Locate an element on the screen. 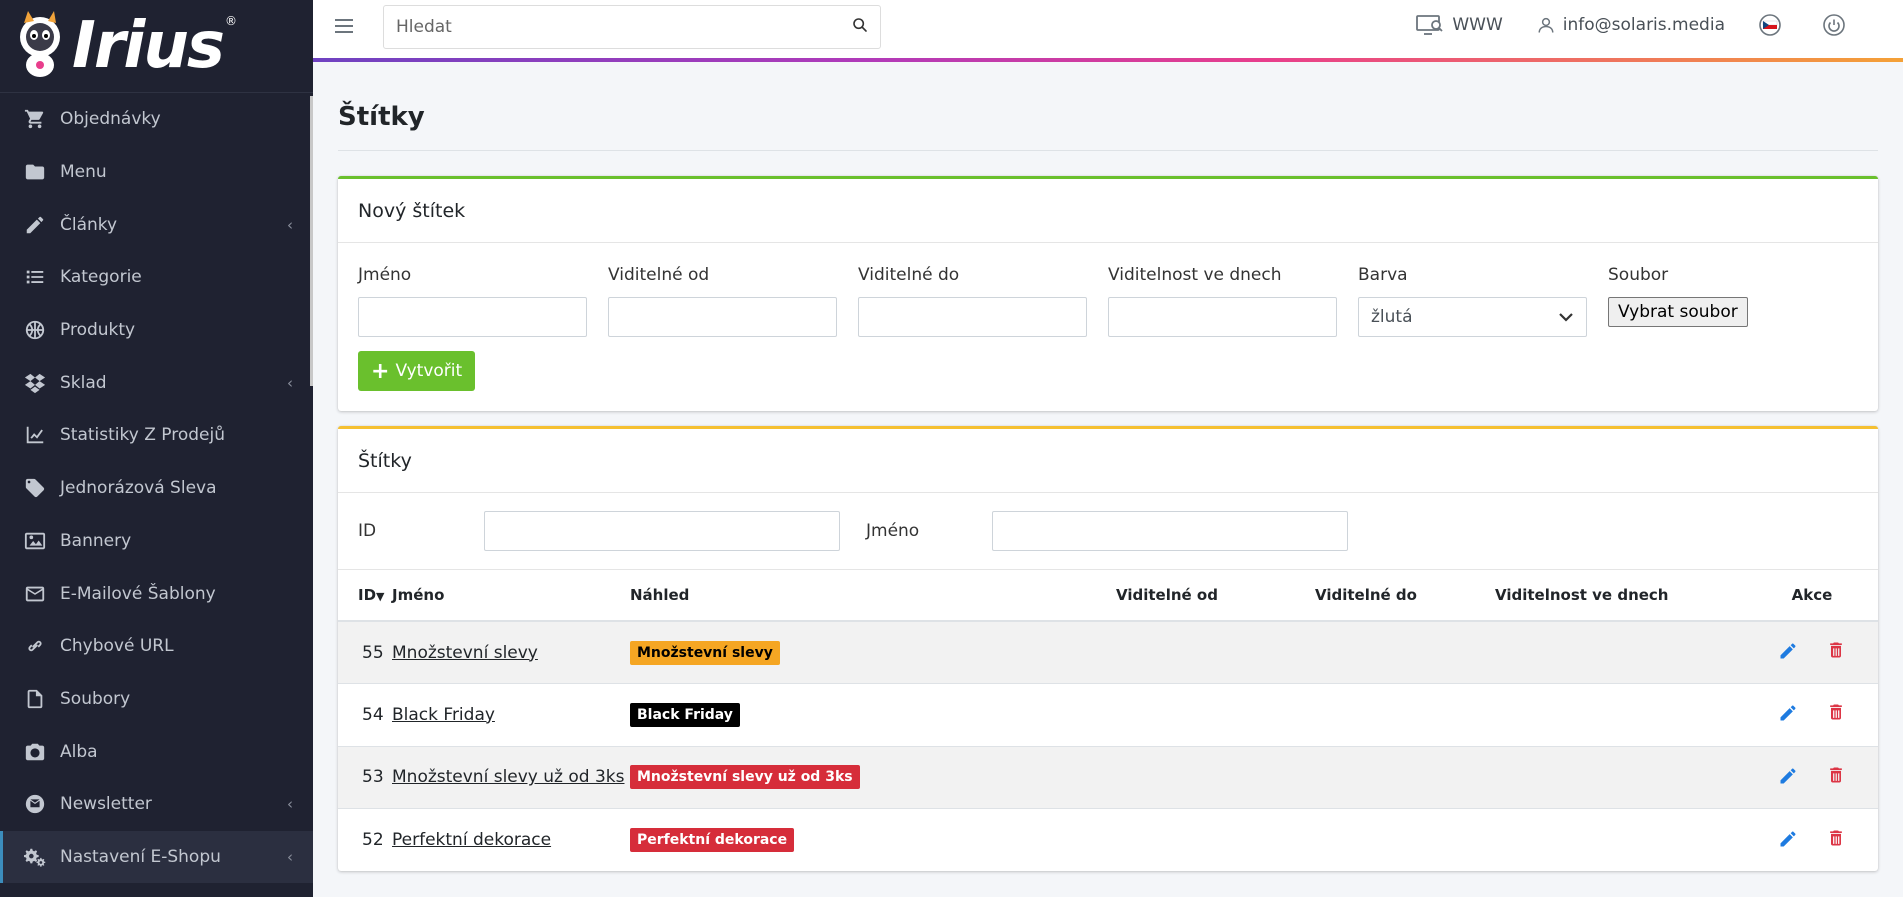  brand-logo: Irius ® is located at coordinates (156, 46).